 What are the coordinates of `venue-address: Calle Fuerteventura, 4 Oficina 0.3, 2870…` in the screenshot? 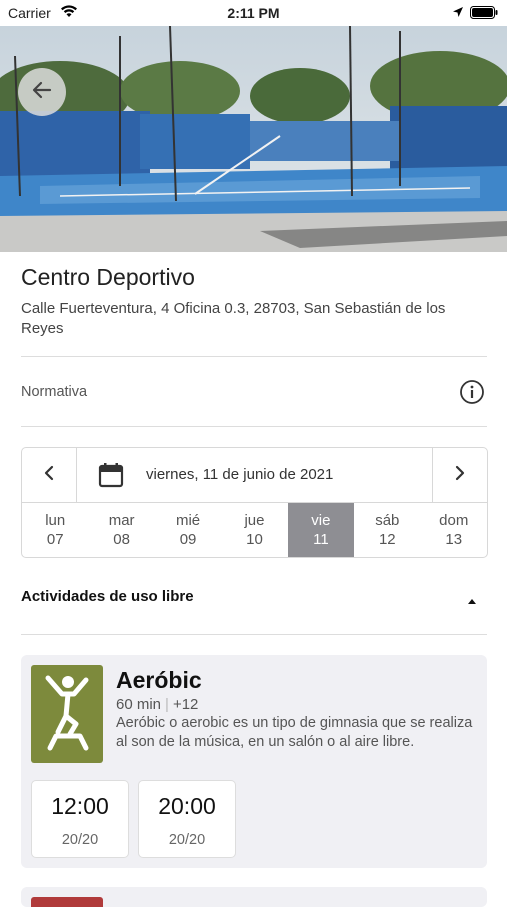 It's located at (233, 318).